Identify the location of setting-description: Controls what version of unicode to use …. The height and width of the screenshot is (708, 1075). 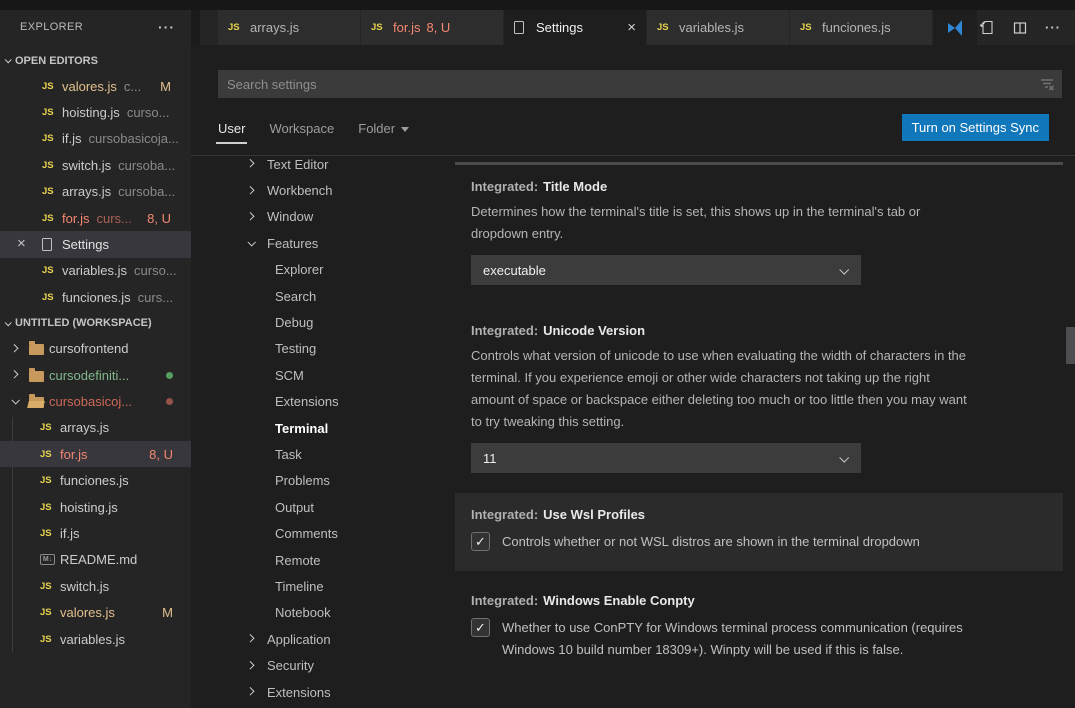
(719, 388).